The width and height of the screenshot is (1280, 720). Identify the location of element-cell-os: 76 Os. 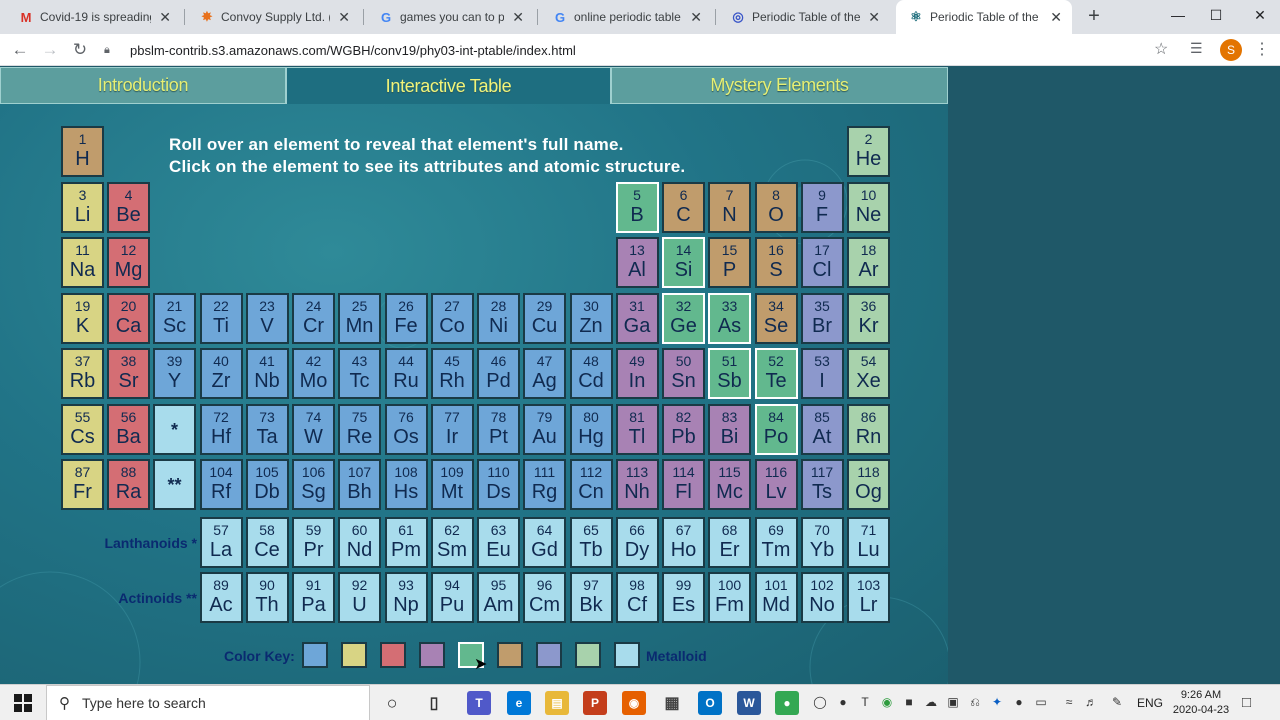
(406, 429).